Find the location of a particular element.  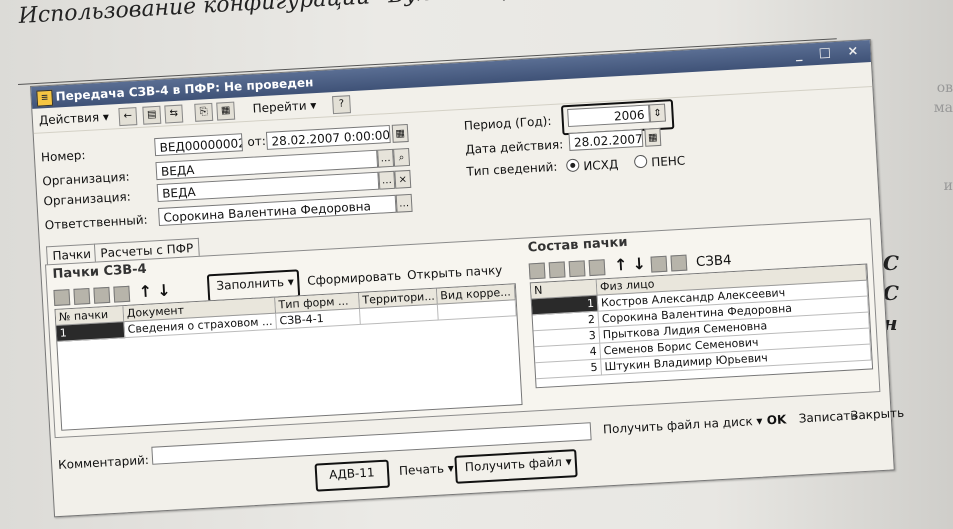

structure-icon: ⇆ is located at coordinates (174, 114).